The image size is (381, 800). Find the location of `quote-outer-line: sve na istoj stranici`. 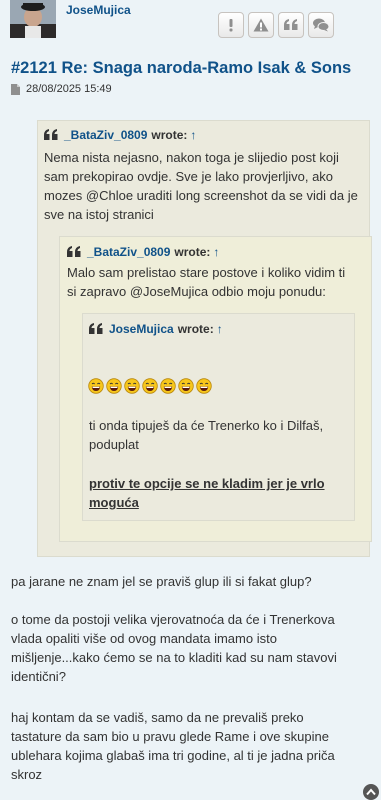

quote-outer-line: sve na istoj stranici is located at coordinates (99, 214).